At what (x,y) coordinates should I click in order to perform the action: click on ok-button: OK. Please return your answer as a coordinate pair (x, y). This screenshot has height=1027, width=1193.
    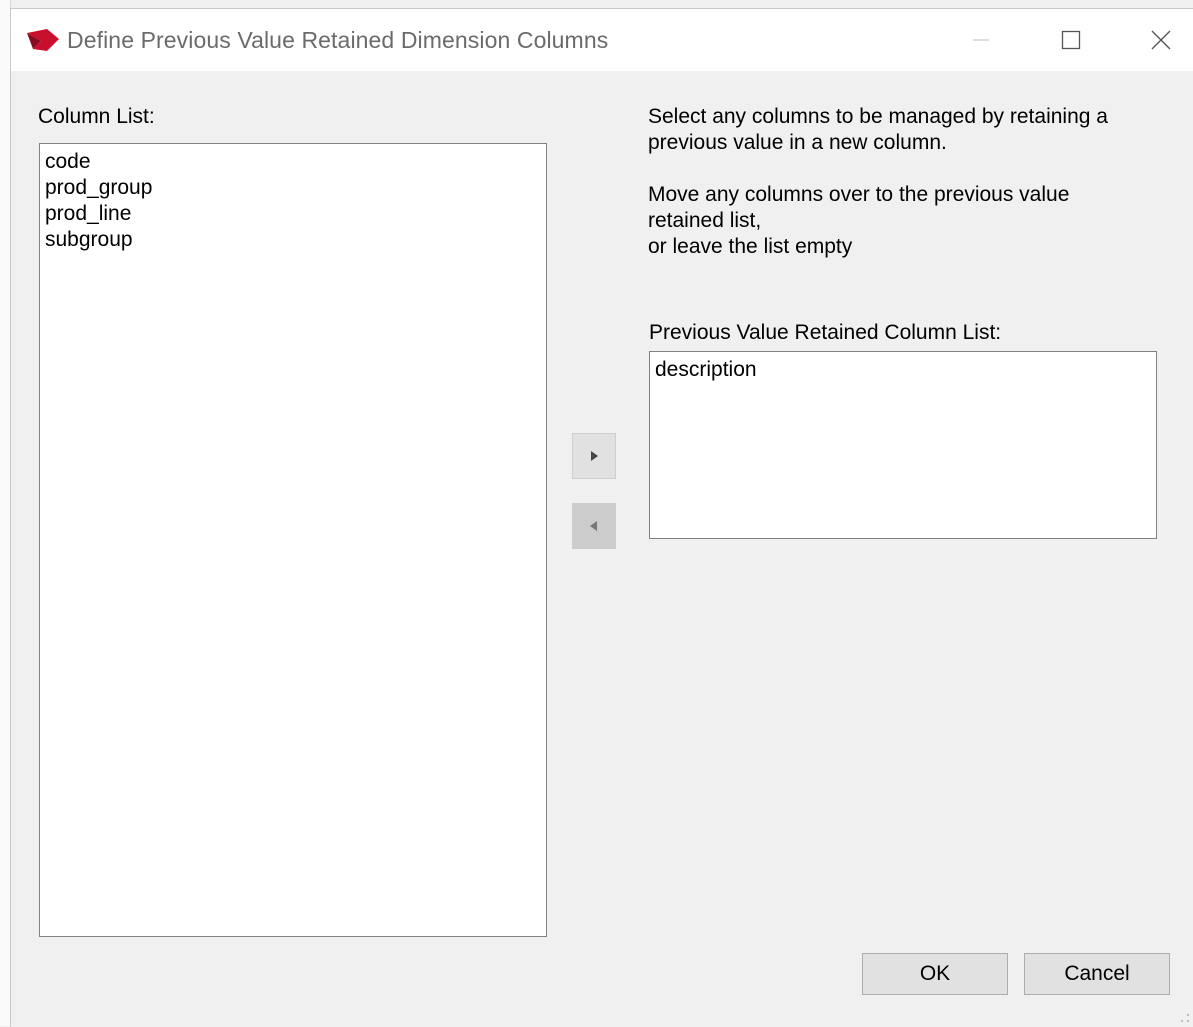
    Looking at the image, I should click on (935, 974).